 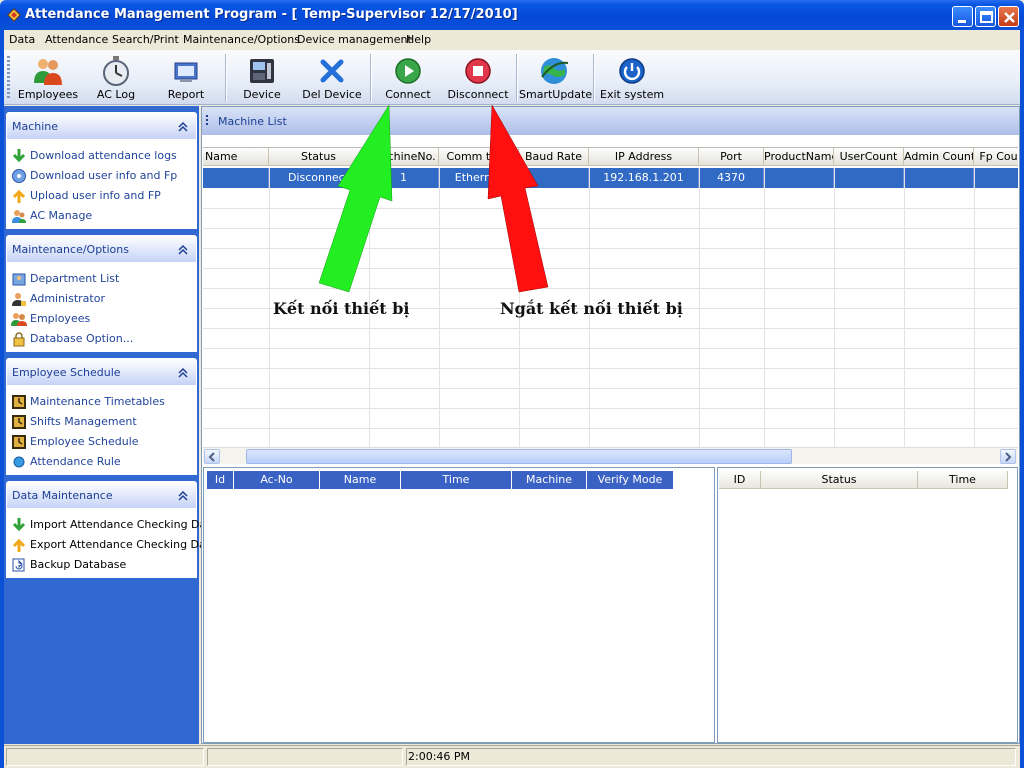 What do you see at coordinates (962, 16) in the screenshot?
I see `minimize-button` at bounding box center [962, 16].